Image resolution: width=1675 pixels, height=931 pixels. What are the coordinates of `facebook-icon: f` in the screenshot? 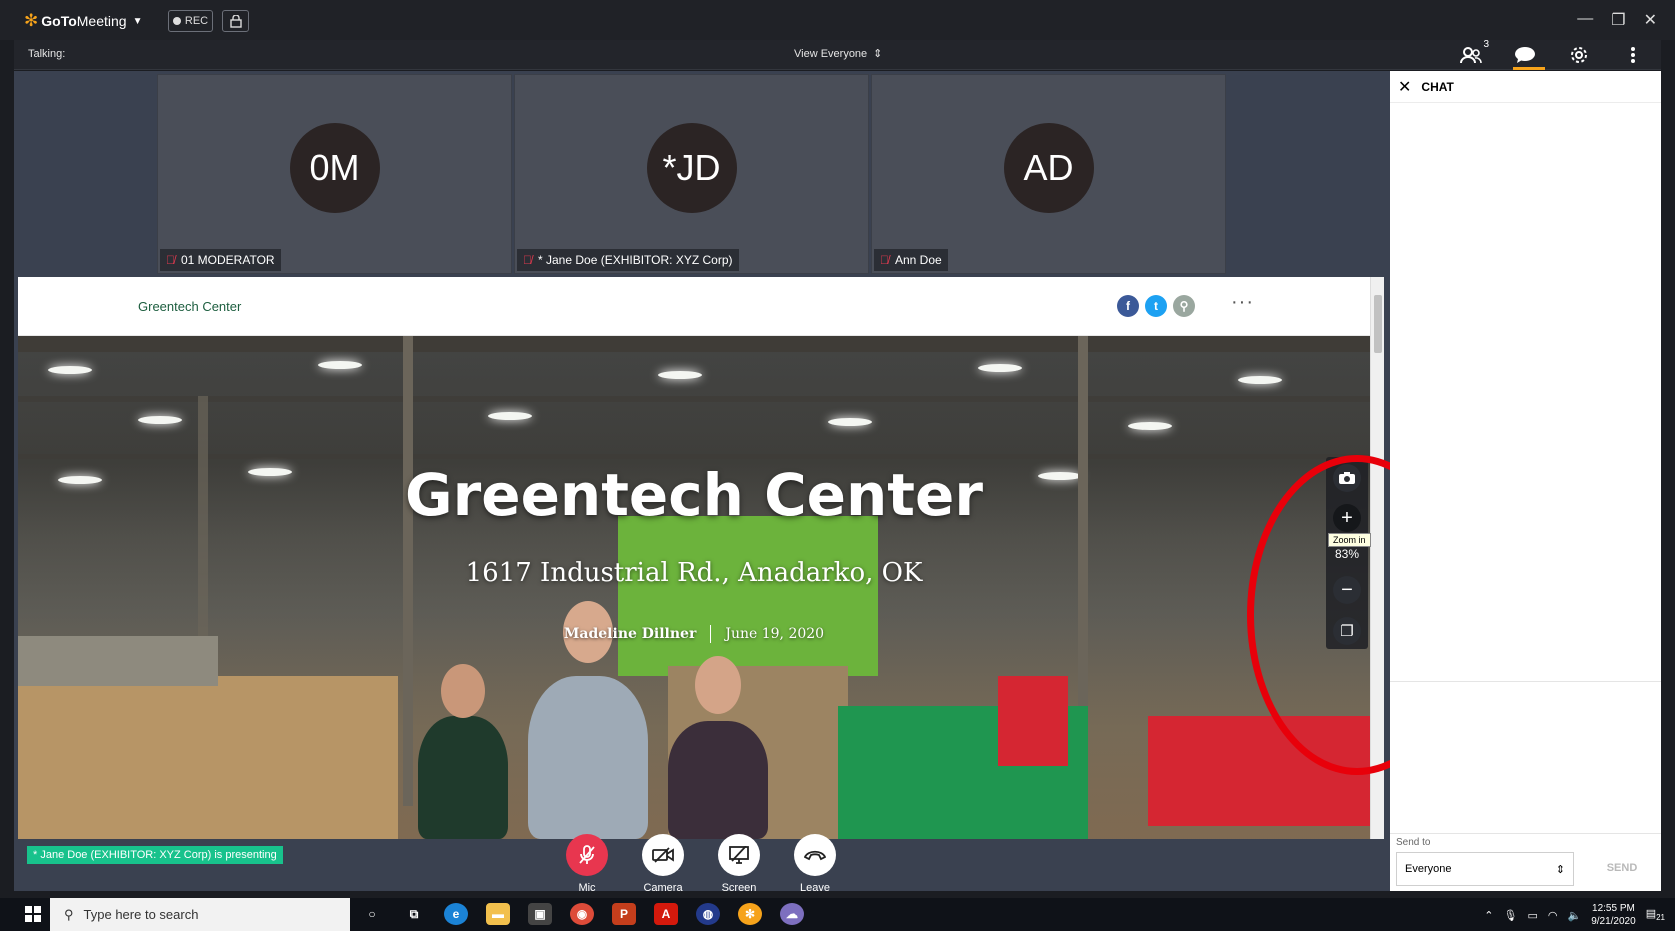 It's located at (1128, 306).